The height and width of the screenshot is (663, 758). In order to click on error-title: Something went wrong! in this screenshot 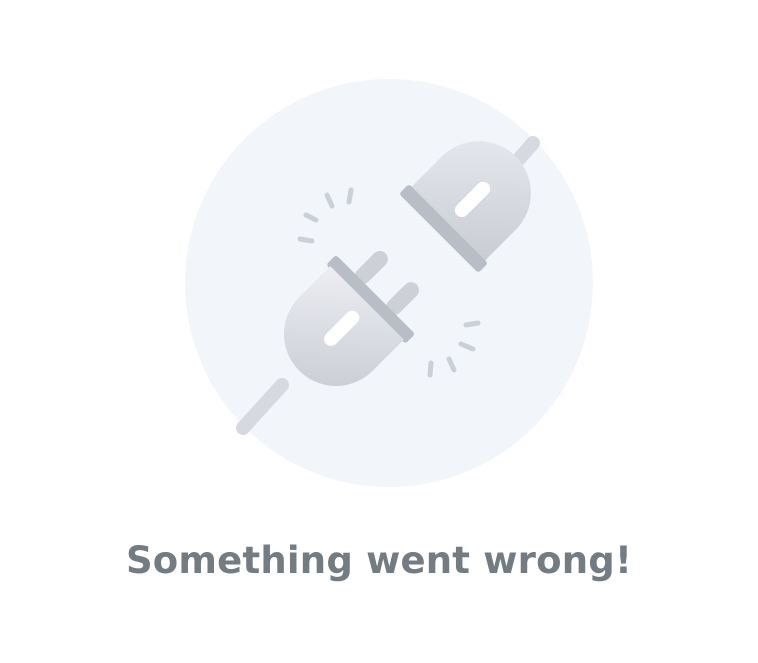, I will do `click(379, 560)`.